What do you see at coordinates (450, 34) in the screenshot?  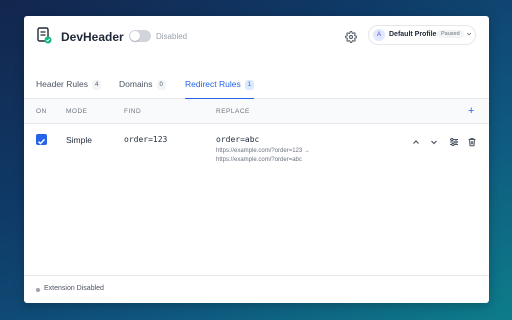 I see `profile-status-badge: Paused` at bounding box center [450, 34].